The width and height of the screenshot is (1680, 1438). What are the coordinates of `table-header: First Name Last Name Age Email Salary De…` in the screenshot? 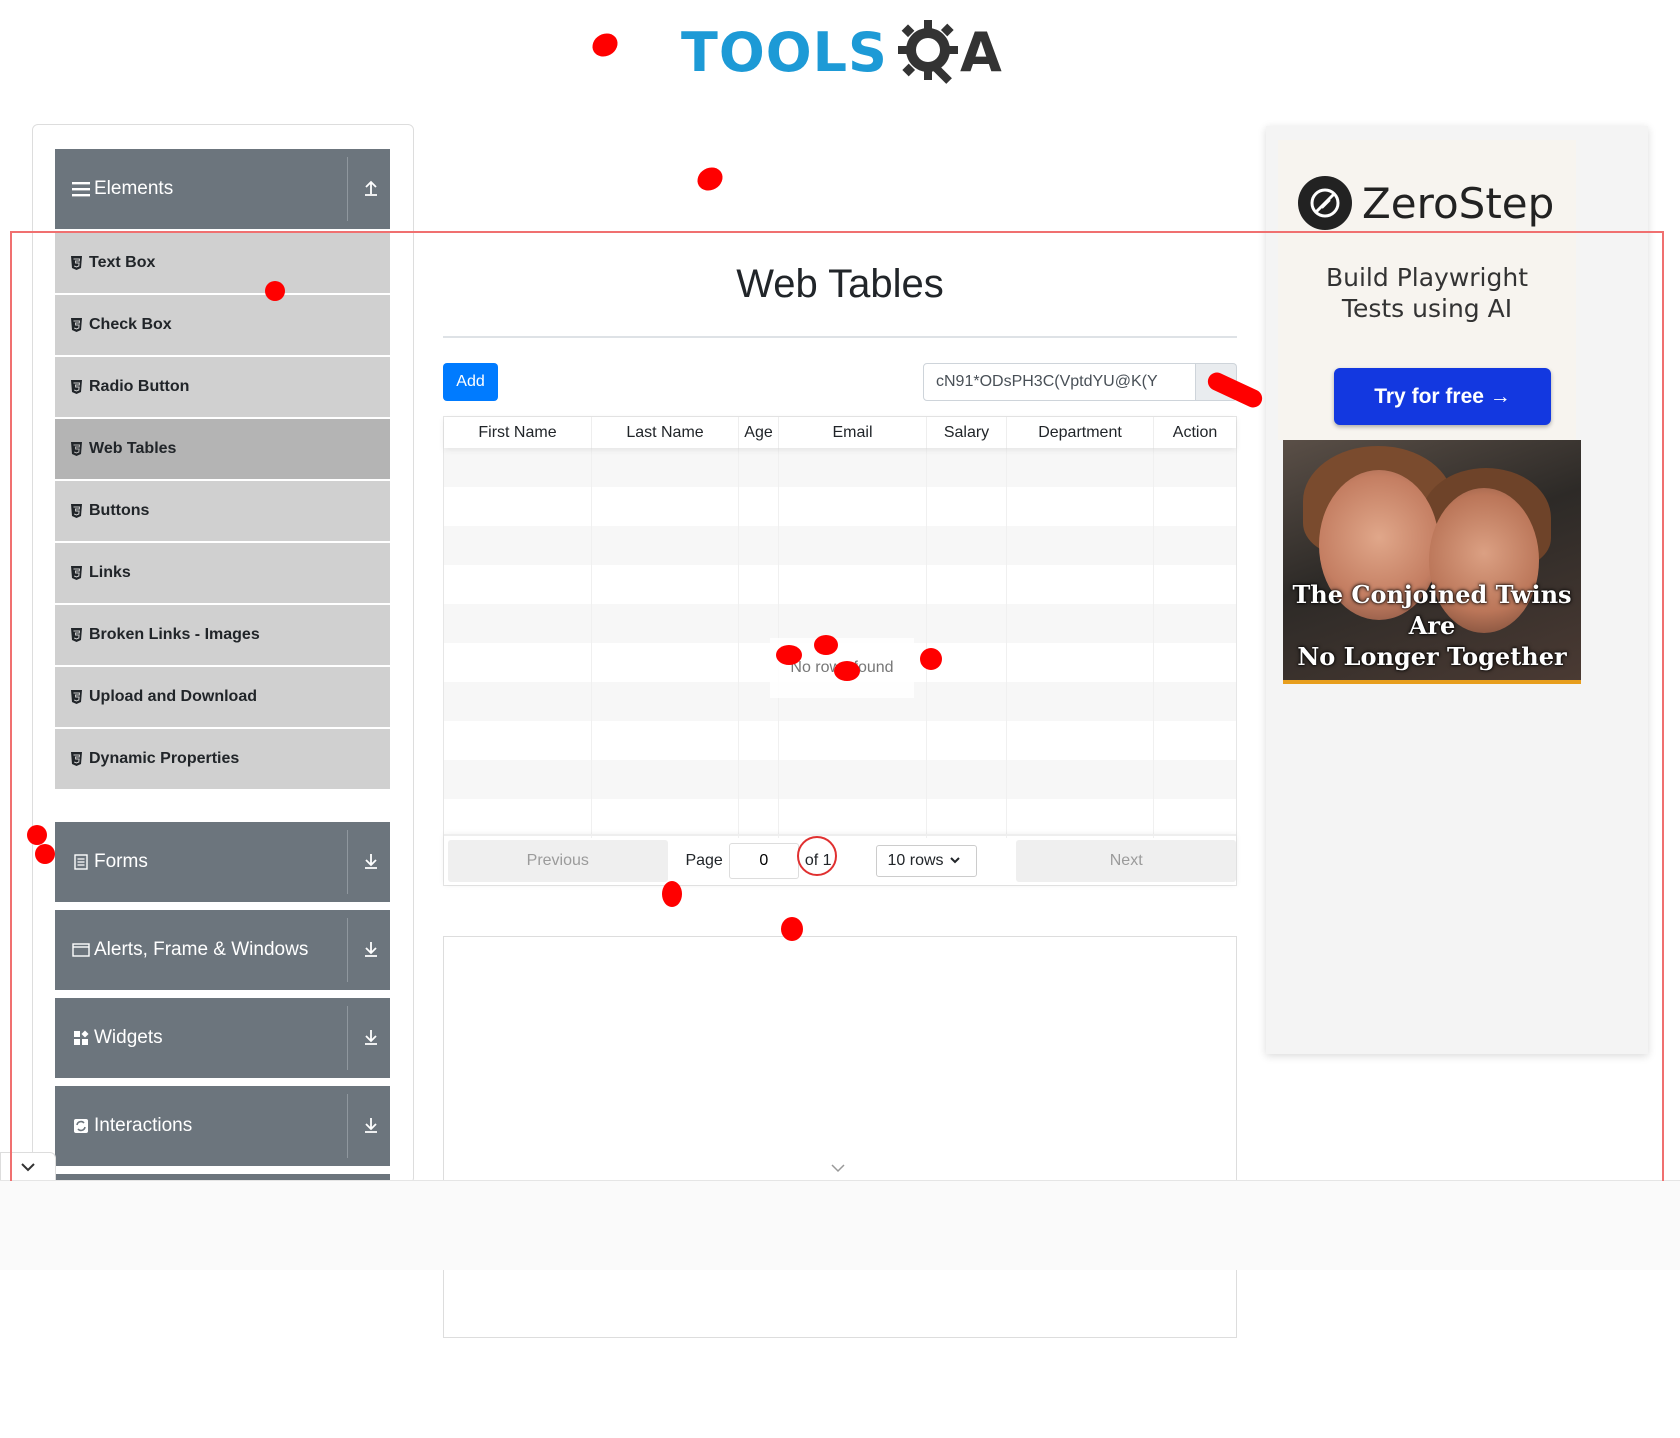 It's located at (840, 432).